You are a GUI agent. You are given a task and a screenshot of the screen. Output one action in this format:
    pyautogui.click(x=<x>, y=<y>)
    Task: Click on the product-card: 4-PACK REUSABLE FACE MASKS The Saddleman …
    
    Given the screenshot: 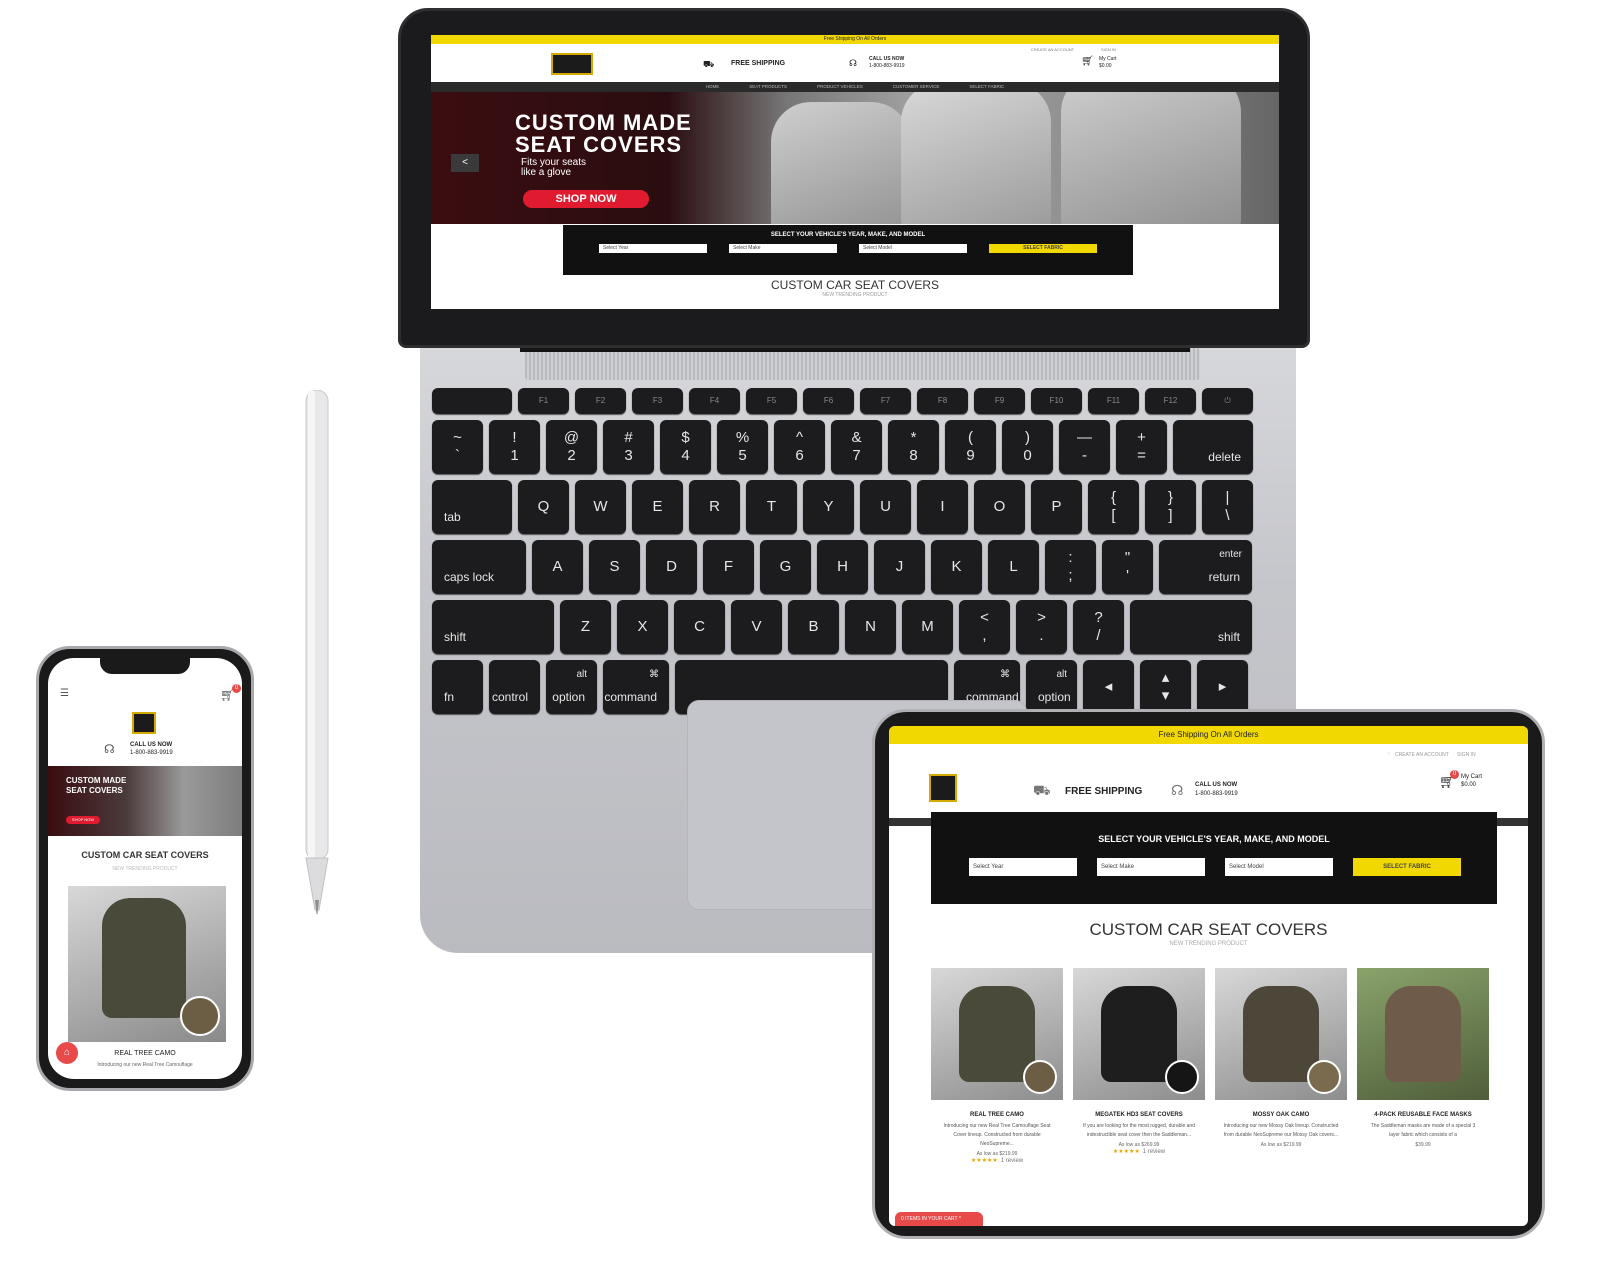 What is the action you would take?
    pyautogui.click(x=1423, y=1058)
    